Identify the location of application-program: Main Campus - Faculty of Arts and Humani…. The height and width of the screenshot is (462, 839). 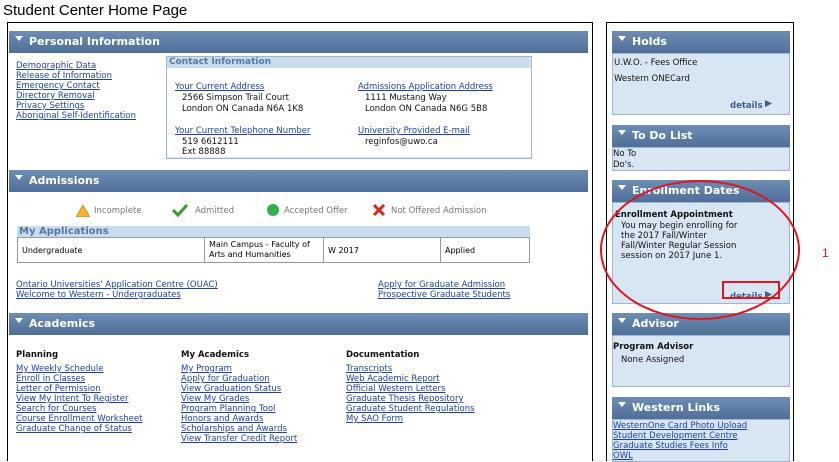
(264, 250).